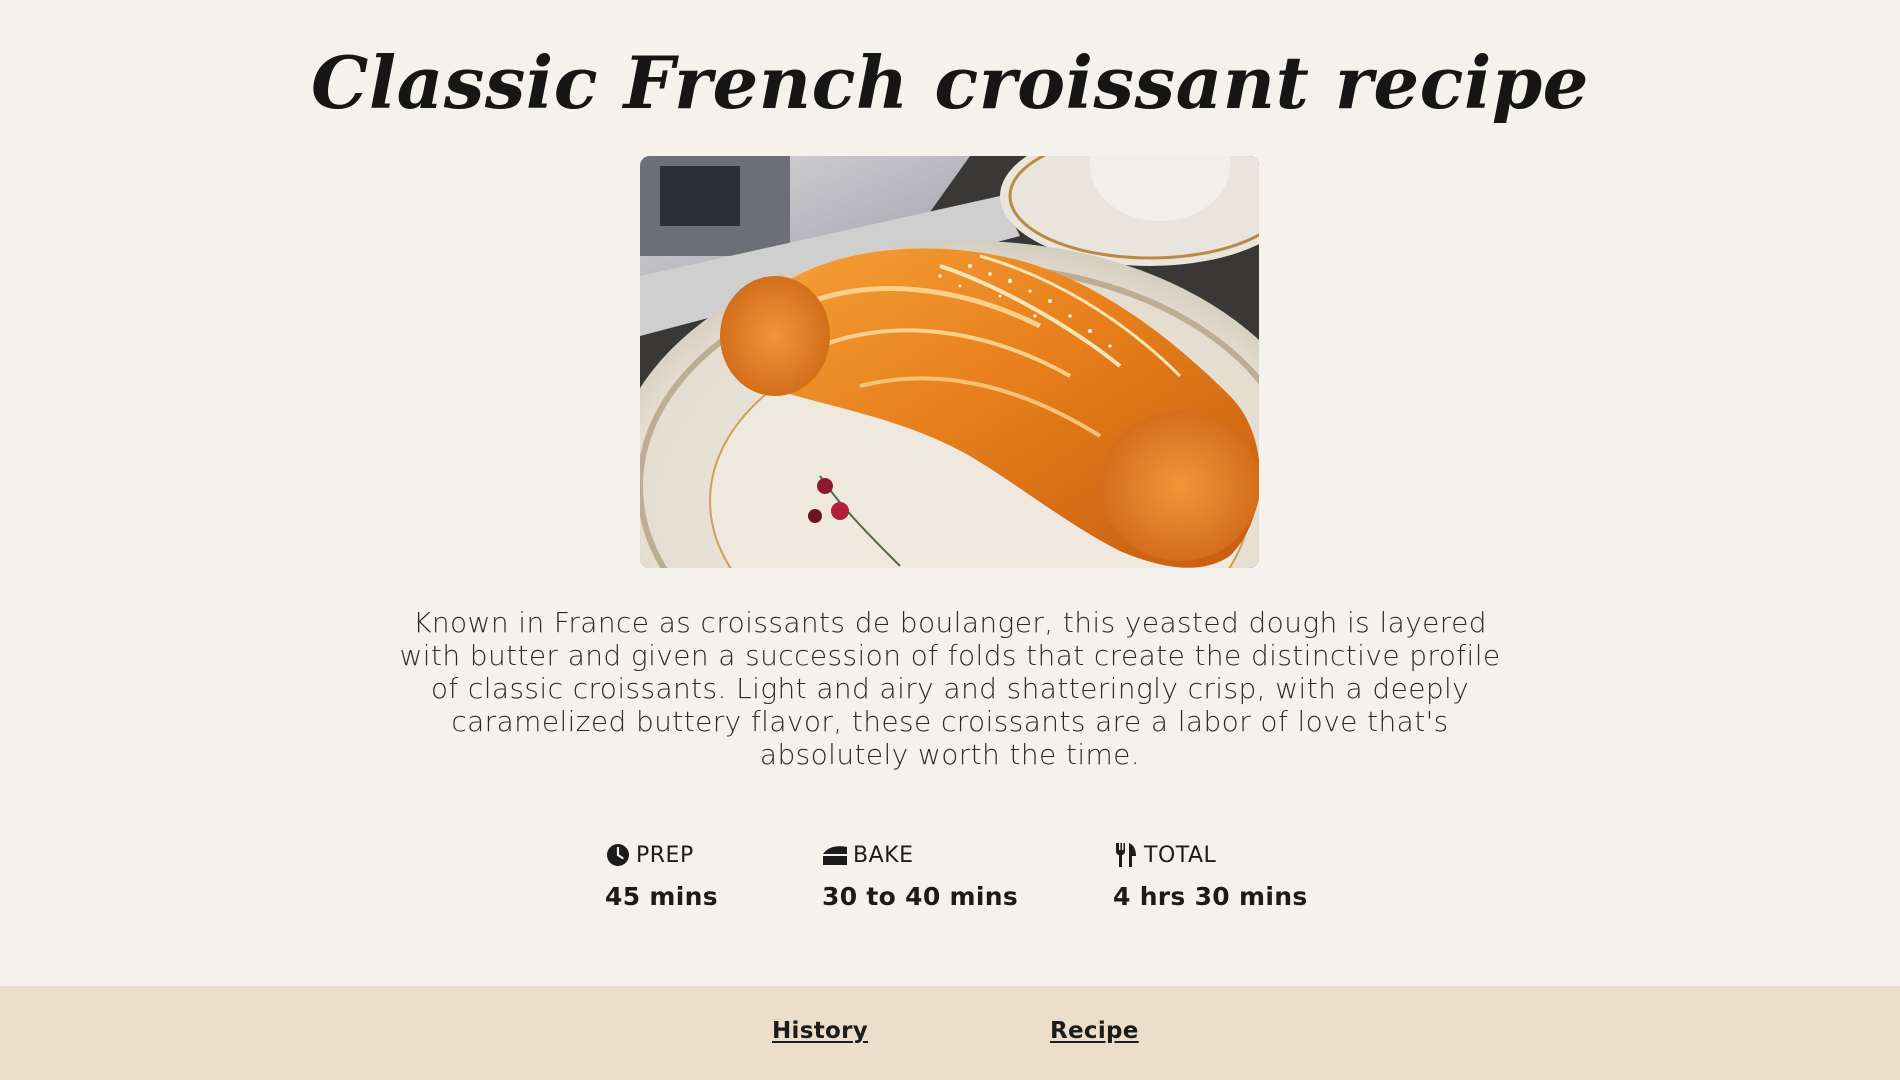 This screenshot has height=1080, width=1900. I want to click on page-title: Classic French croissant recipe, so click(950, 82).